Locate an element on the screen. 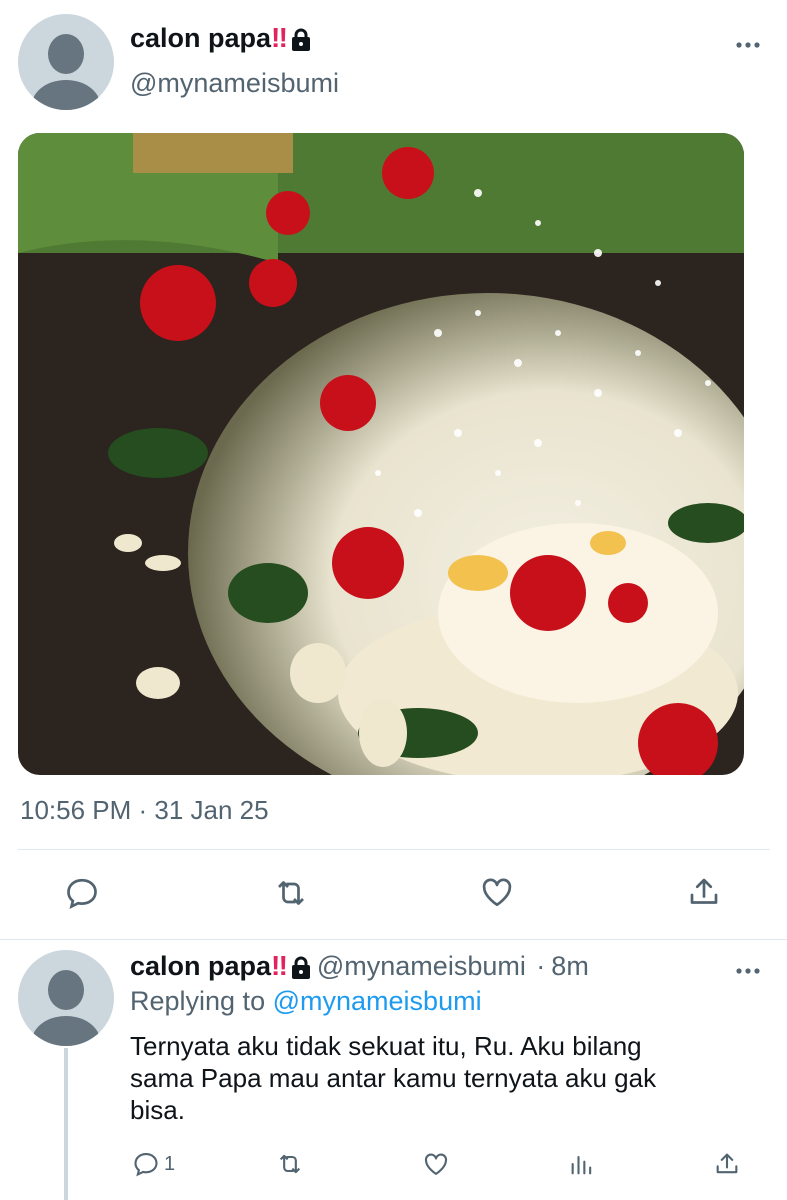  reply-retweet-button is located at coordinates (290, 1164).